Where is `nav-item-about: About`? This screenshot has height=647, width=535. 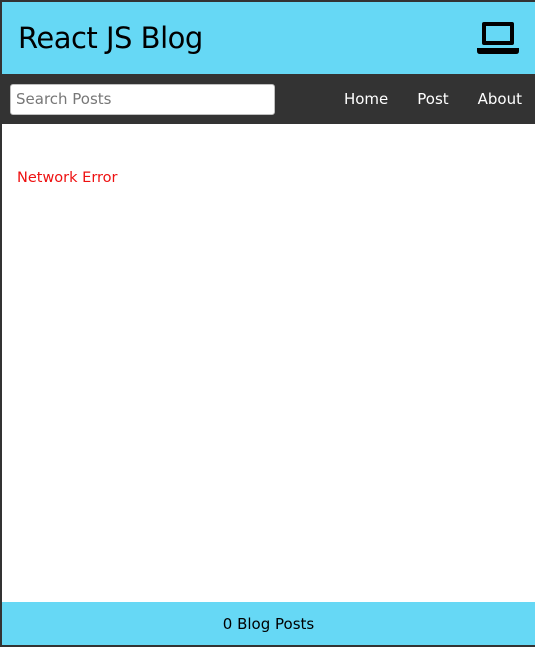
nav-item-about: About is located at coordinates (500, 99).